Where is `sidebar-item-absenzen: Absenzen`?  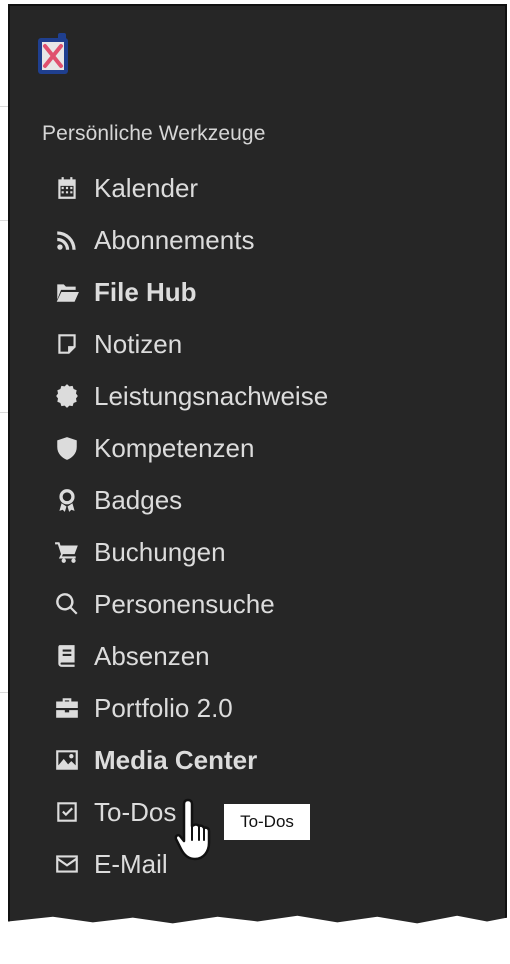
sidebar-item-absenzen: Absenzen is located at coordinates (190, 656).